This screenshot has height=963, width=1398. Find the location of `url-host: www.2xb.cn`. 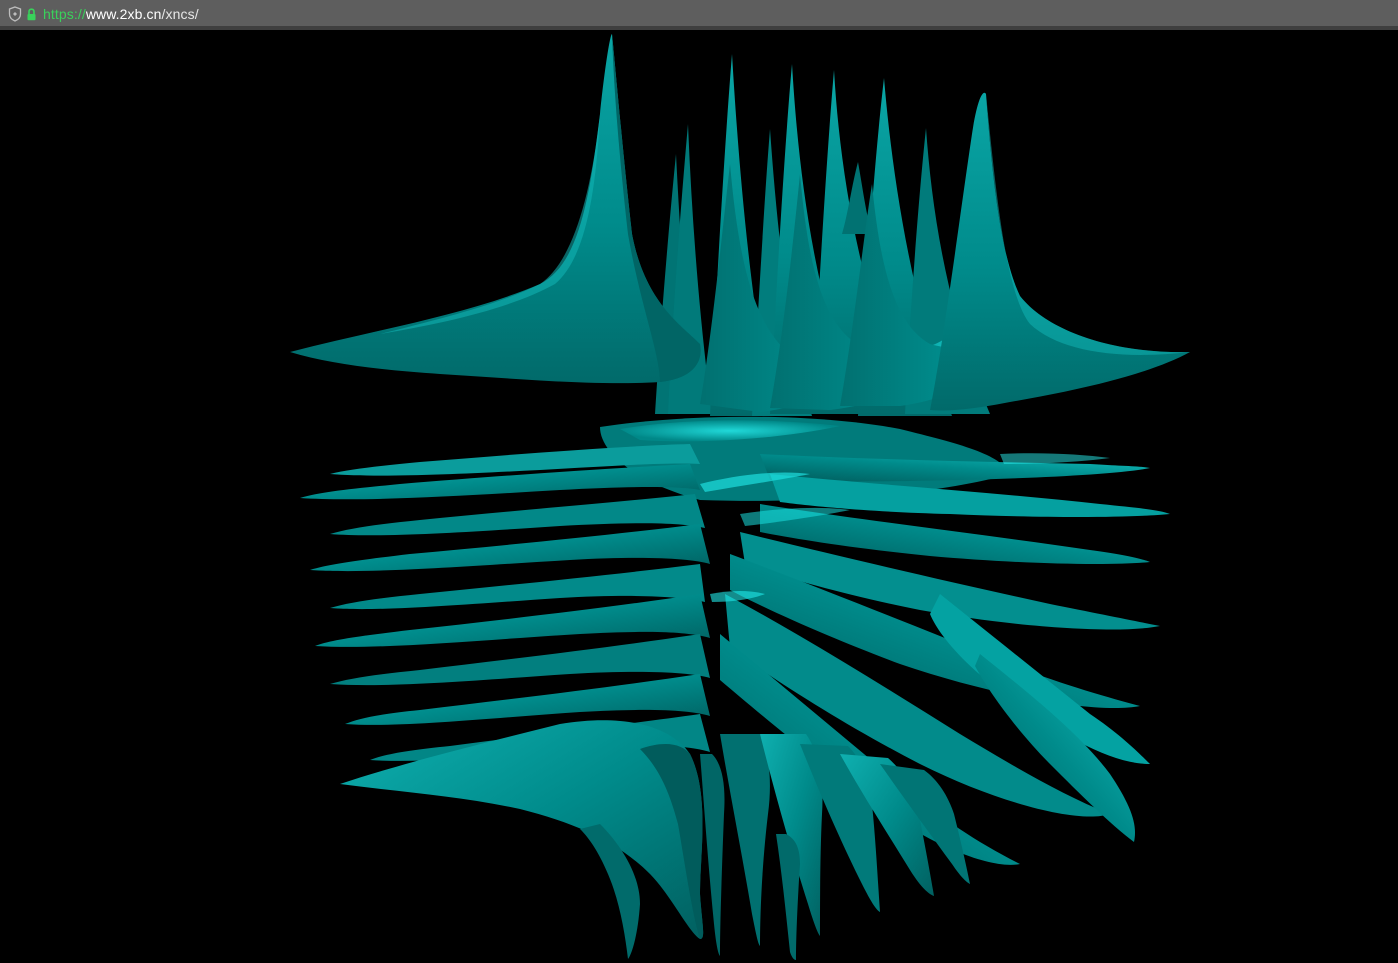

url-host: www.2xb.cn is located at coordinates (124, 14).